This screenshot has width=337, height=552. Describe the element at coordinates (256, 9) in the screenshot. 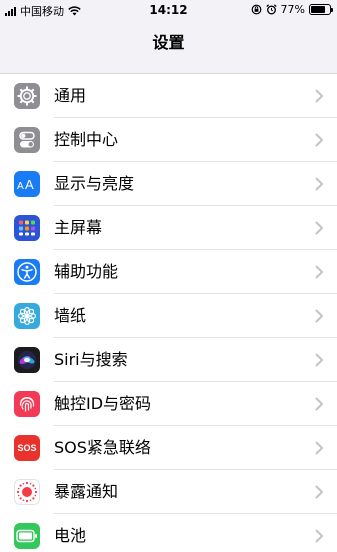

I see `lock-rotation-icon` at that location.